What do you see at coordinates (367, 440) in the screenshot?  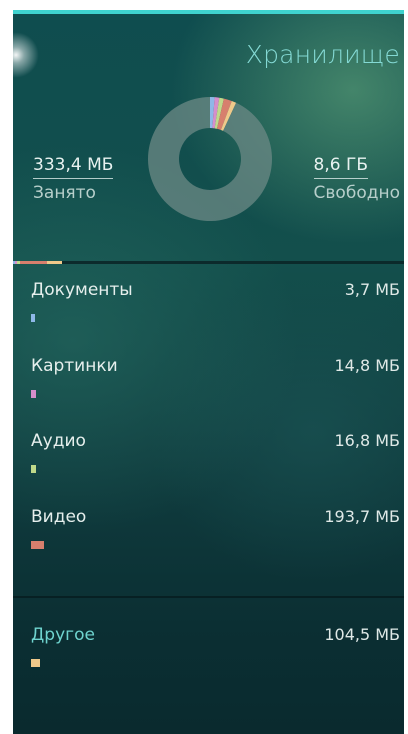 I see `category-size: 16,8 МБ` at bounding box center [367, 440].